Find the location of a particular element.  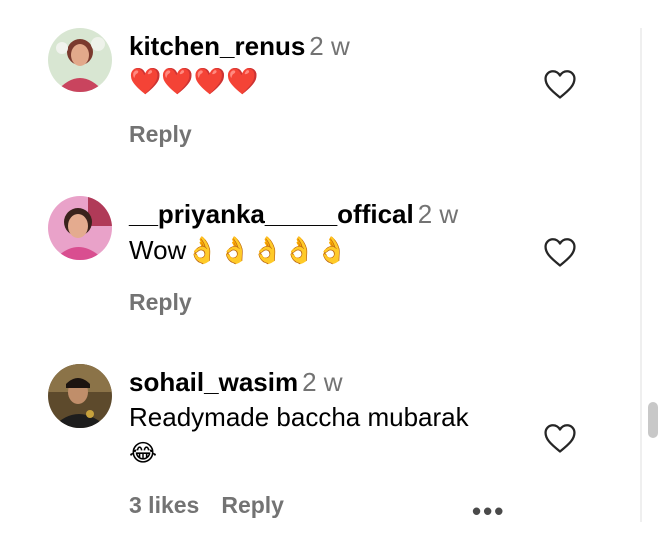

divider is located at coordinates (641, 275).